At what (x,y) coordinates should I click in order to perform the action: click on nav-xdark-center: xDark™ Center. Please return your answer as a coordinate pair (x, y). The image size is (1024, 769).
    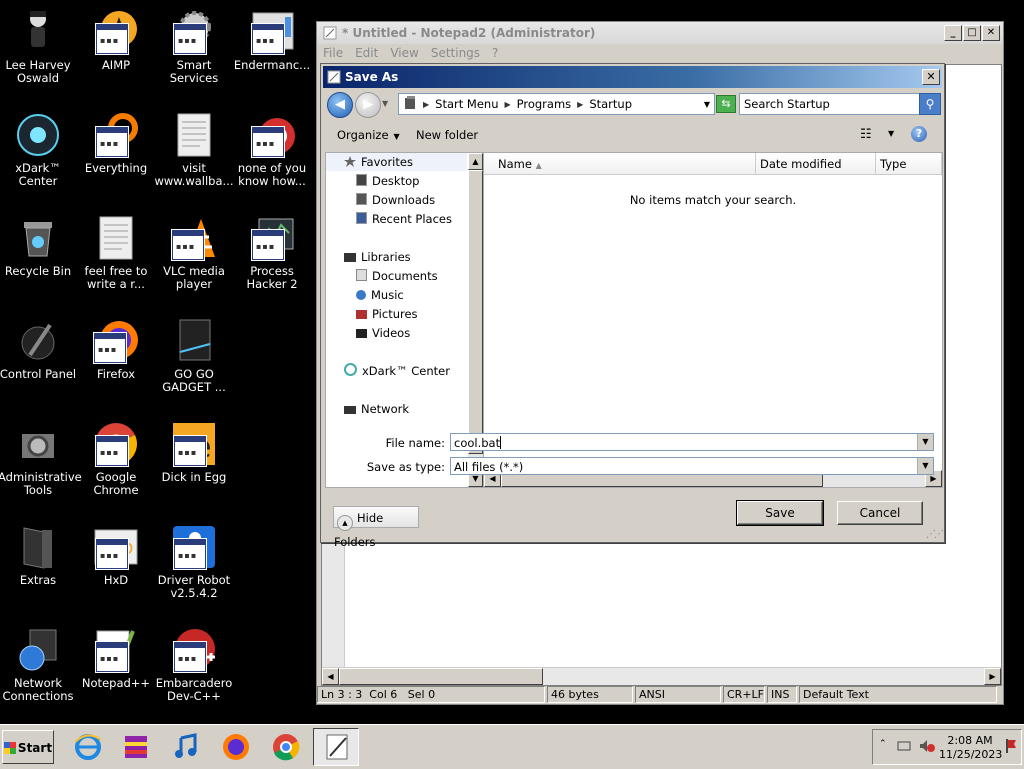
    Looking at the image, I should click on (397, 371).